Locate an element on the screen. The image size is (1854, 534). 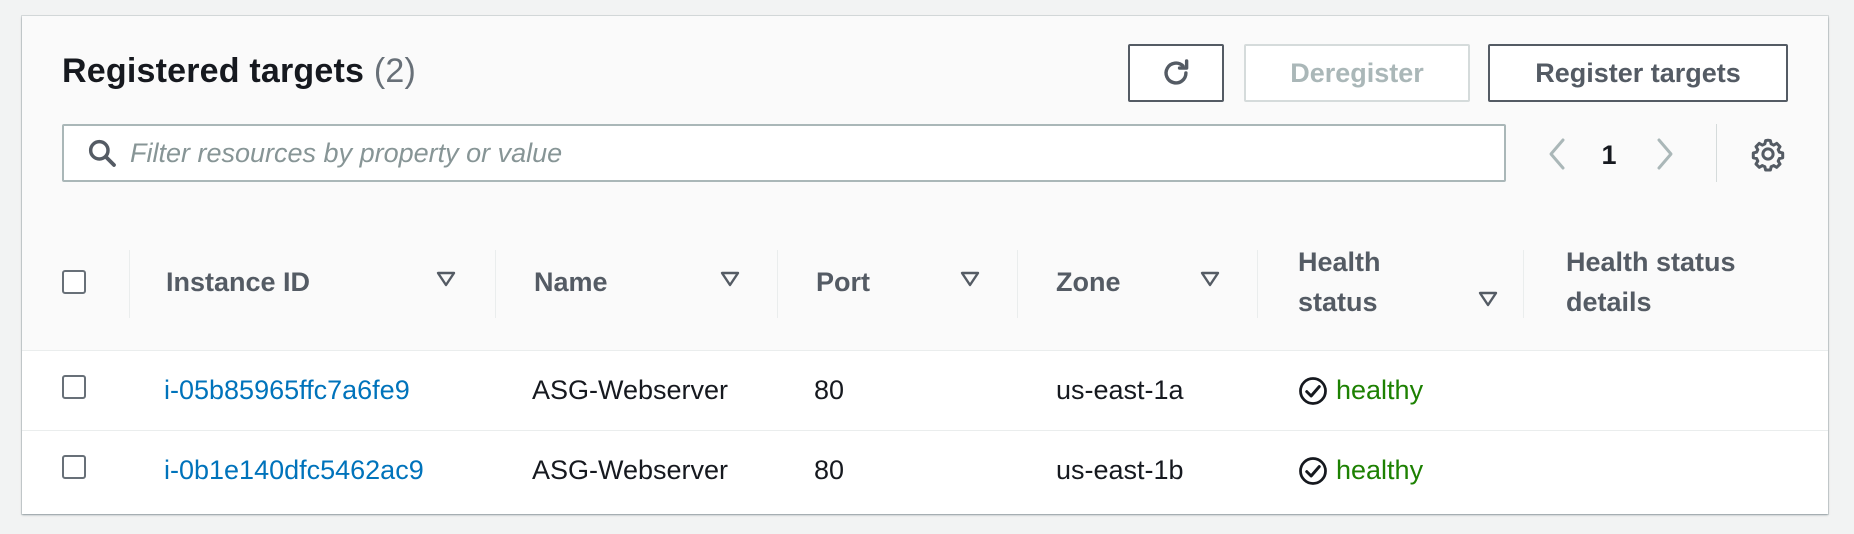
filter-field is located at coordinates (784, 153).